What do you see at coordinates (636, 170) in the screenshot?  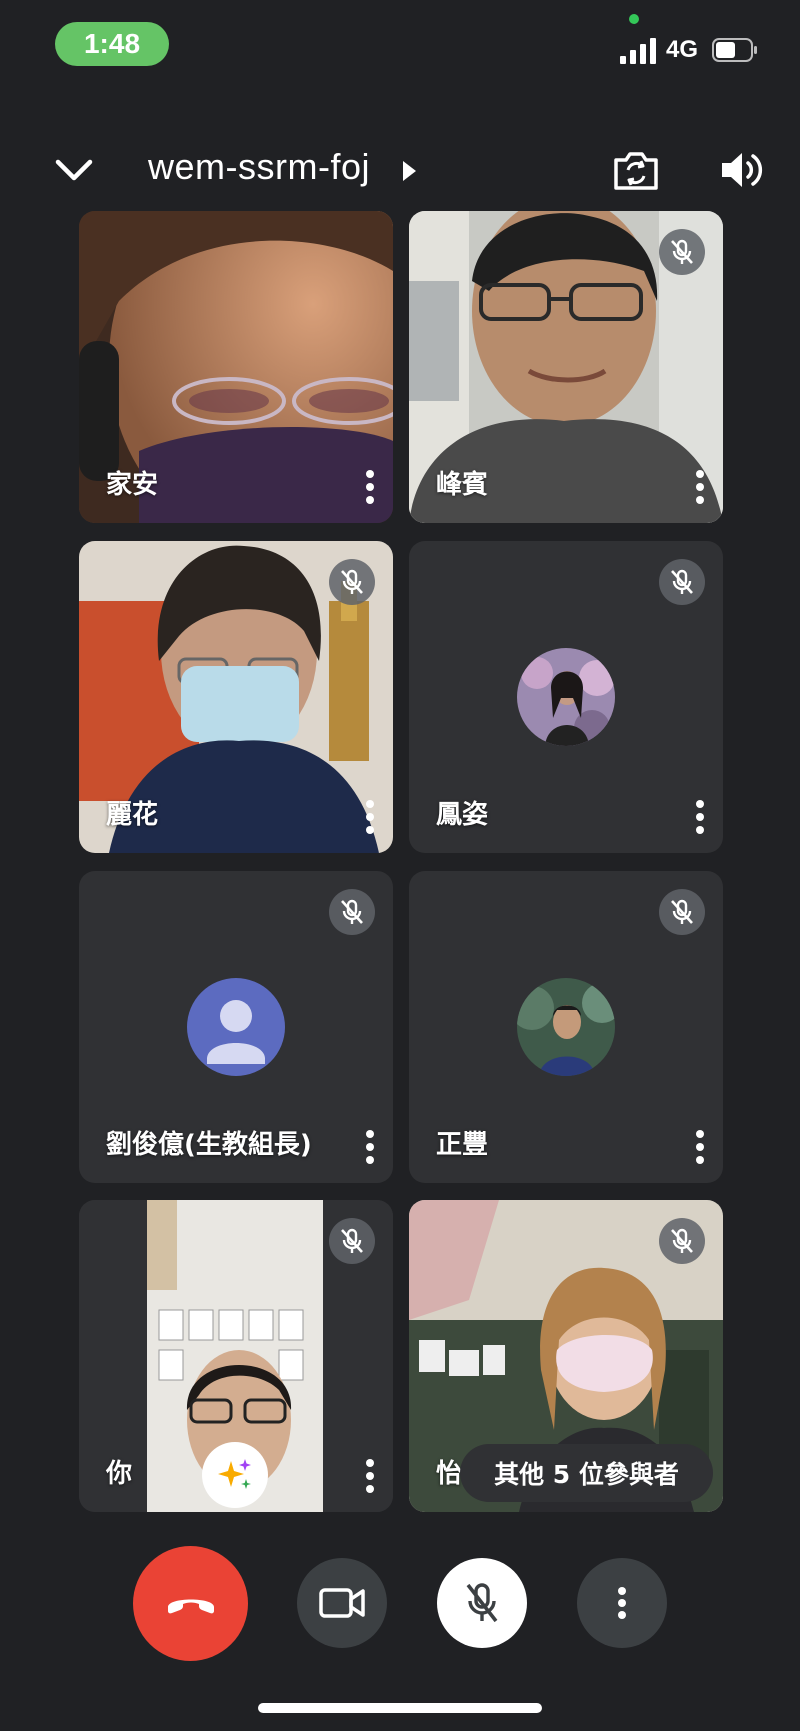 I see `flip-camera-icon` at bounding box center [636, 170].